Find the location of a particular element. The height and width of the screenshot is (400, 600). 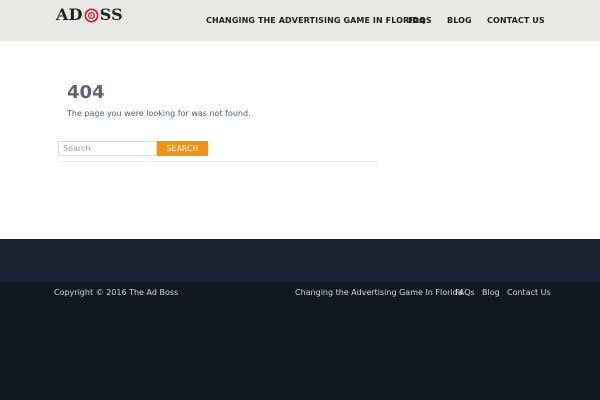

error-code: 404 is located at coordinates (86, 92).